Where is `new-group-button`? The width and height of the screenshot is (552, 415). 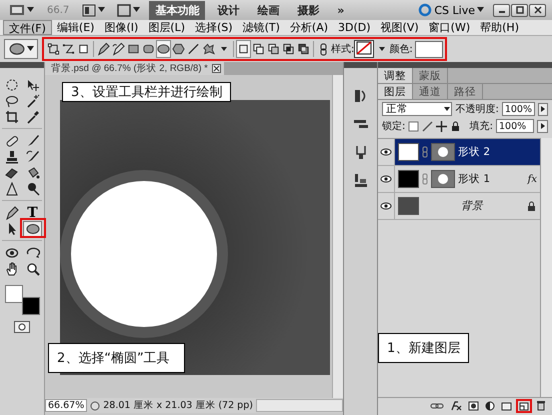
new-group-button is located at coordinates (506, 405).